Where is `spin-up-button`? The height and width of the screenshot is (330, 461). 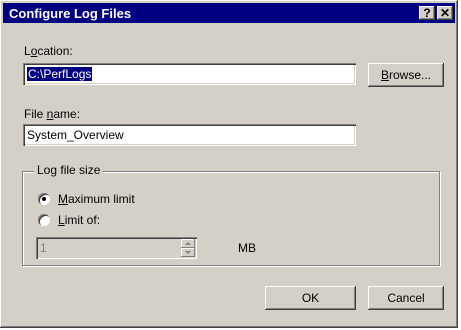
spin-up-button is located at coordinates (188, 243).